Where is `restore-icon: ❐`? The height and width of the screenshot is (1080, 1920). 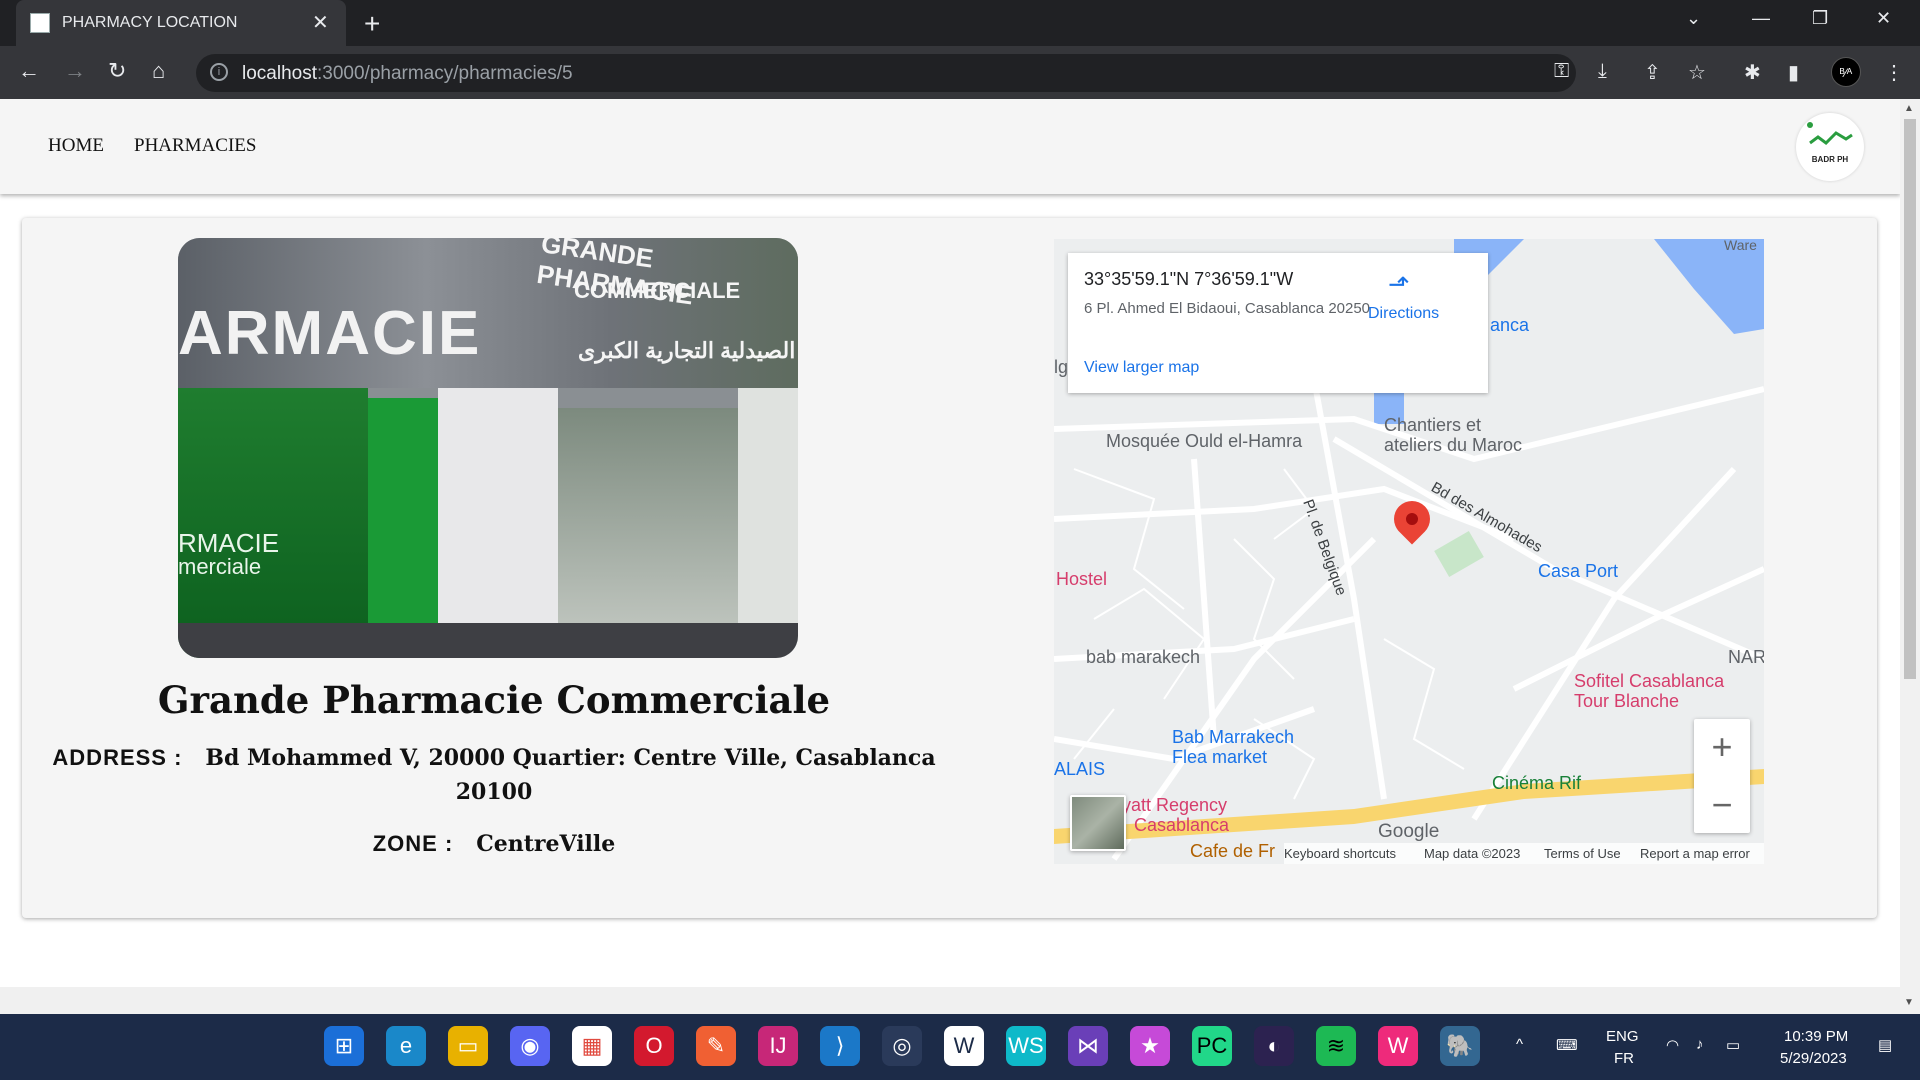 restore-icon: ❐ is located at coordinates (1820, 18).